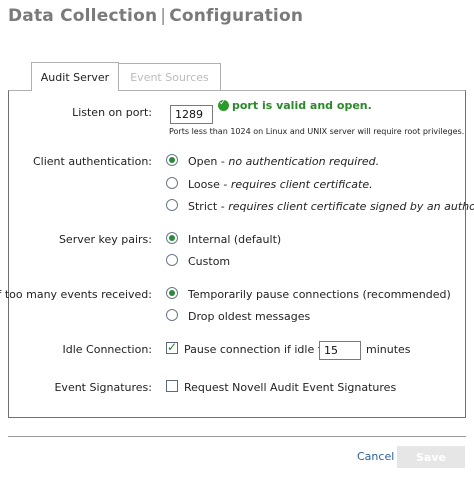 The width and height of the screenshot is (474, 477). I want to click on drop-oldest-label: Drop oldest messages, so click(249, 316).